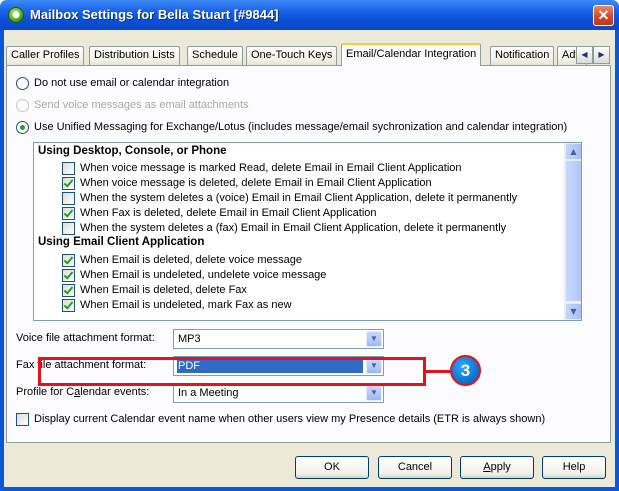 Image resolution: width=619 pixels, height=491 pixels. Describe the element at coordinates (163, 290) in the screenshot. I see `checkbox-label: When Email is deleted, delete Fax` at that location.